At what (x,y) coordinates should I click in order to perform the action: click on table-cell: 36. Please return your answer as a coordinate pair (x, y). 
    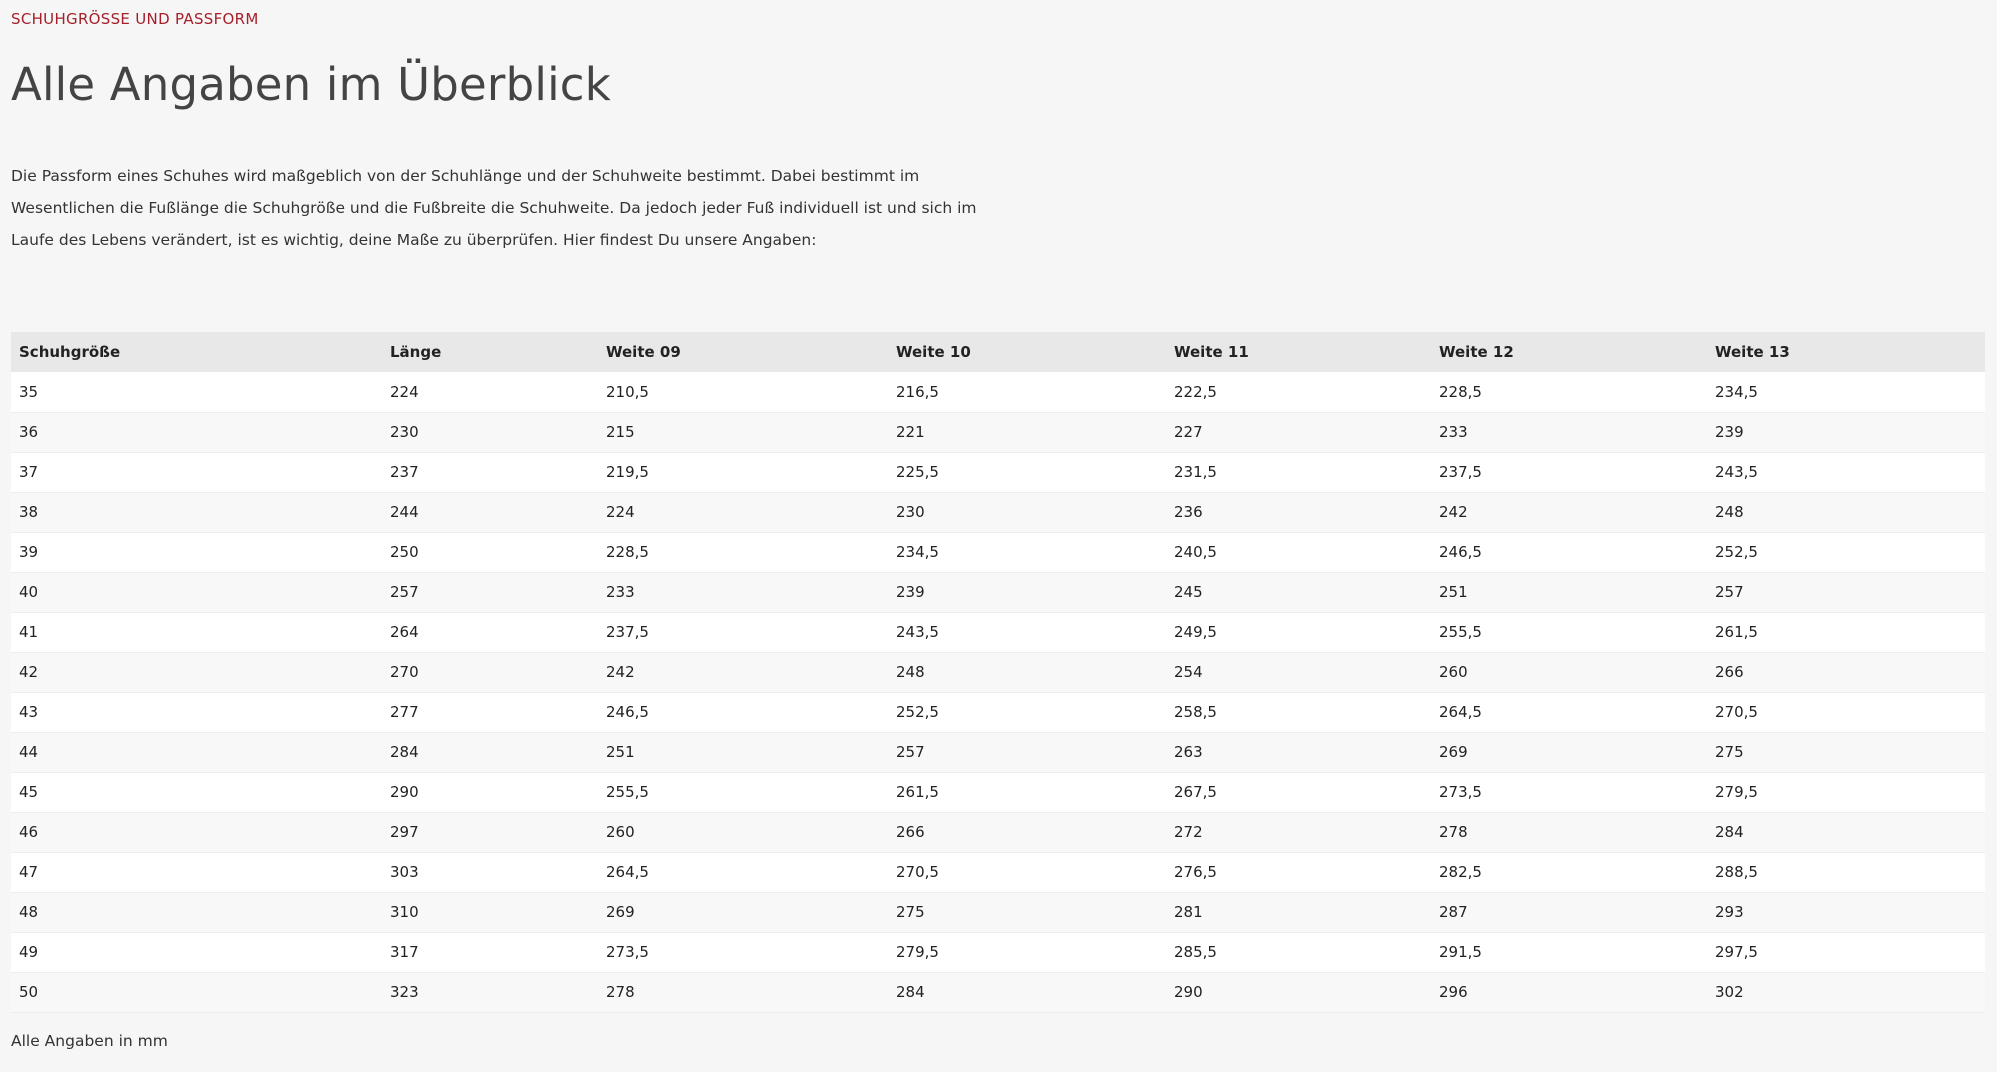
    Looking at the image, I should click on (29, 432).